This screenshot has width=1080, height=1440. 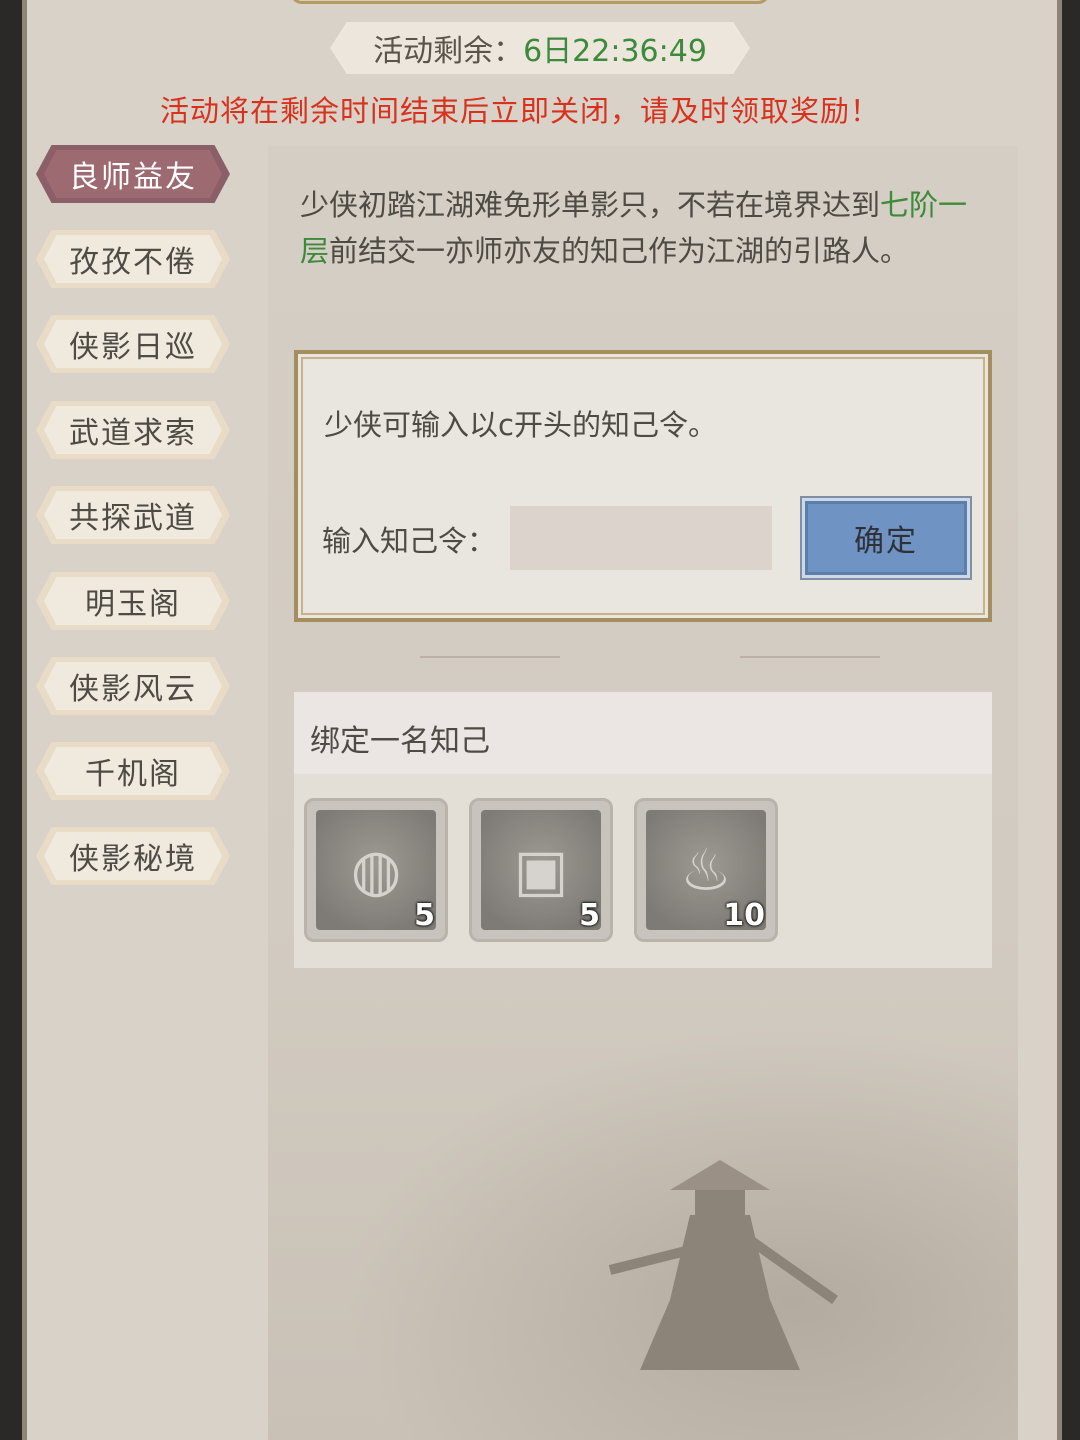 I want to click on tab-mentor-friend: 良师益友, so click(x=133, y=174).